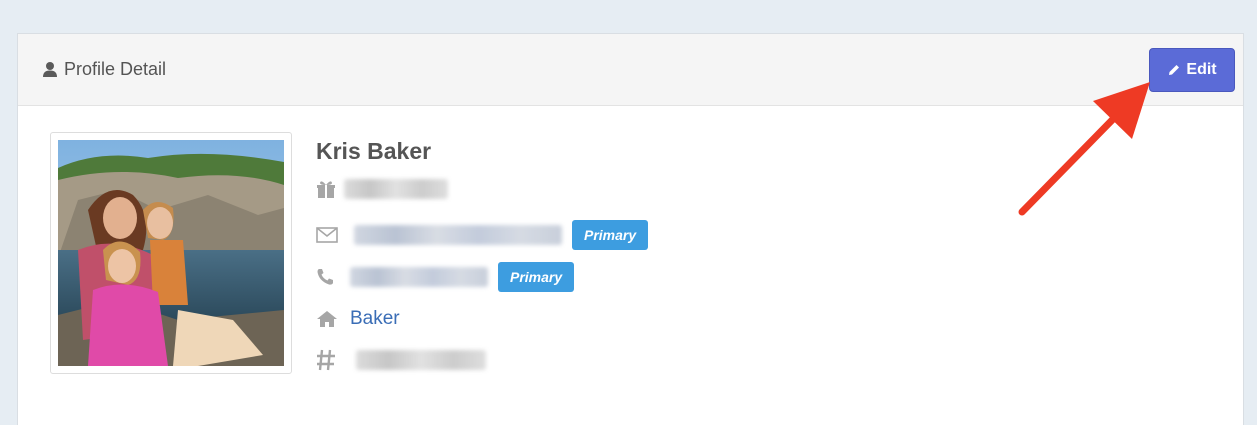  Describe the element at coordinates (374, 151) in the screenshot. I see `profile-name: Kris Baker` at that location.